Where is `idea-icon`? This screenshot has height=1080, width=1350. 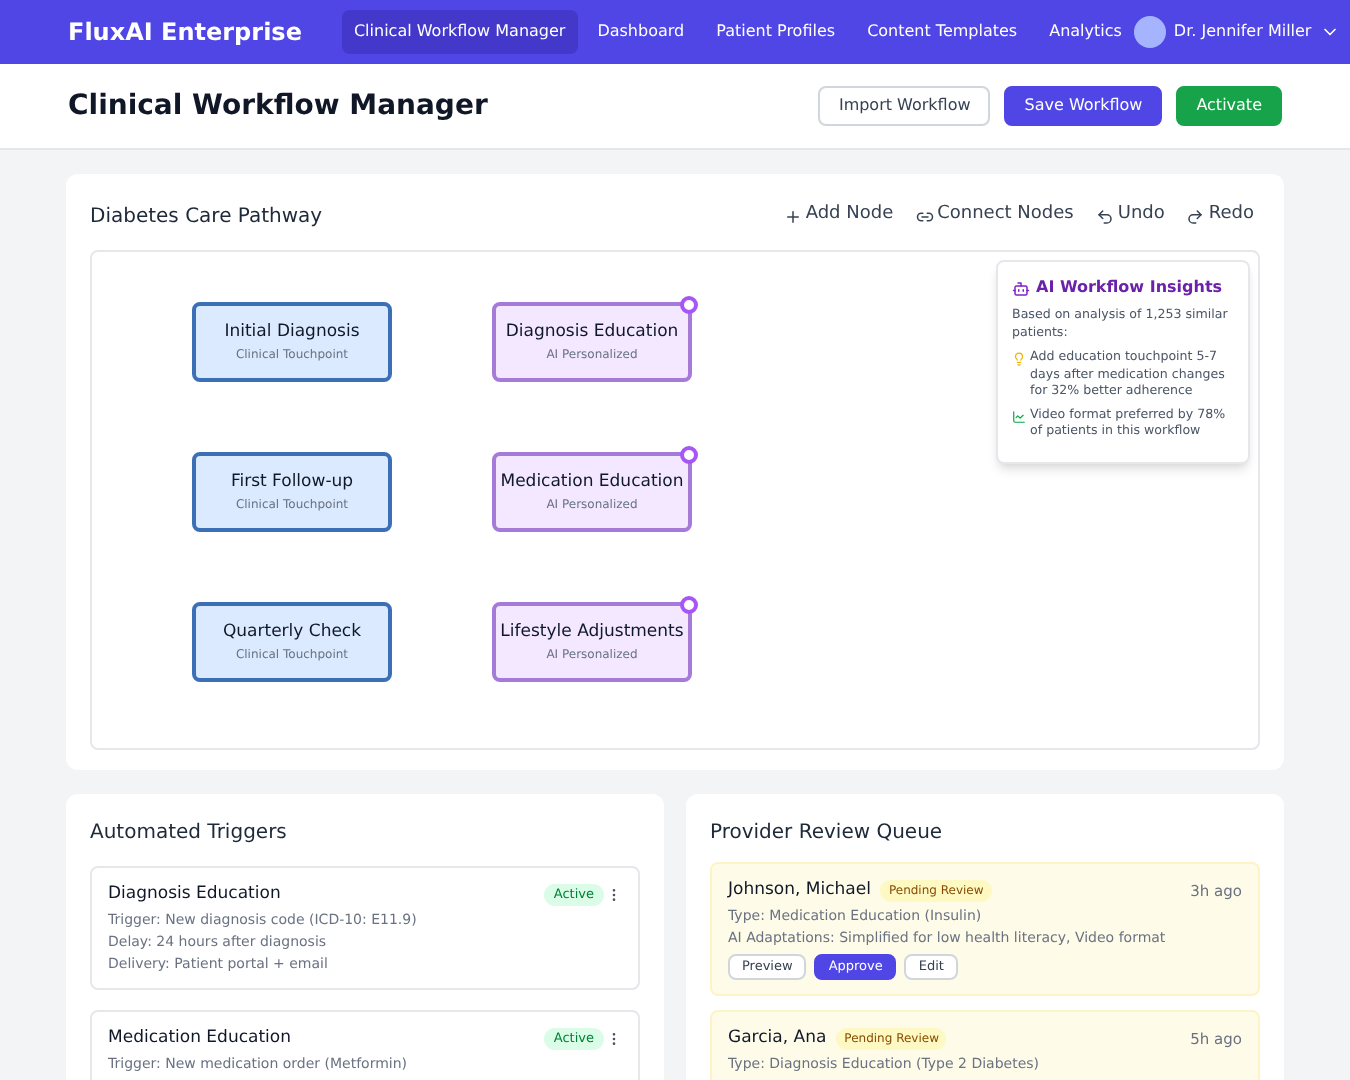
idea-icon is located at coordinates (1019, 359).